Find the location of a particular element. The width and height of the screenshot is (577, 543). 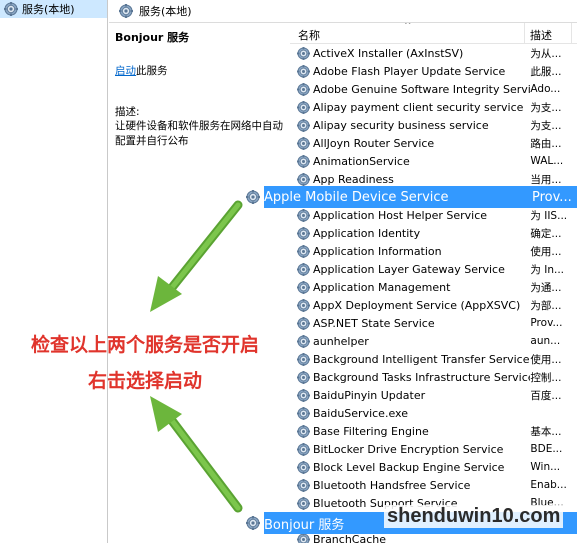

service-name: Bluetooth Handsfree Service is located at coordinates (392, 485).